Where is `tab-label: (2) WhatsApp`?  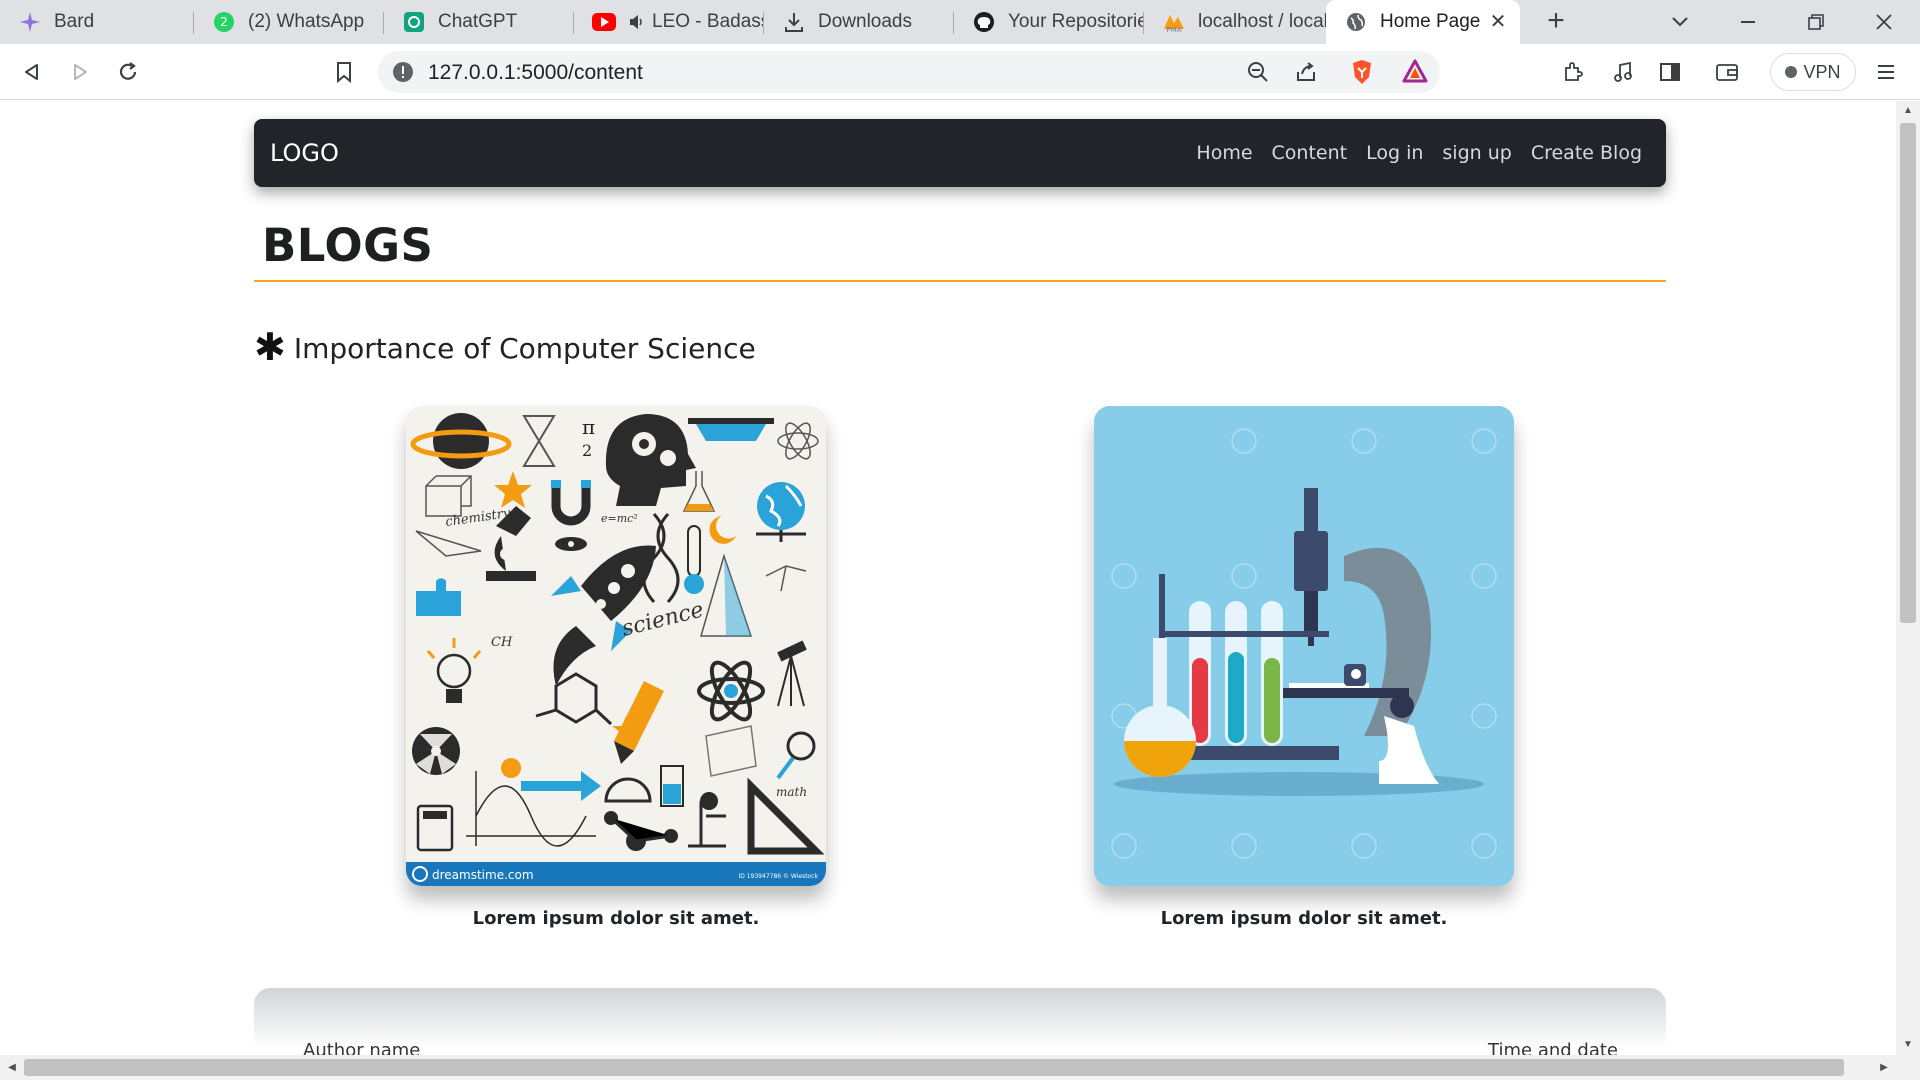
tab-label: (2) WhatsApp is located at coordinates (306, 21).